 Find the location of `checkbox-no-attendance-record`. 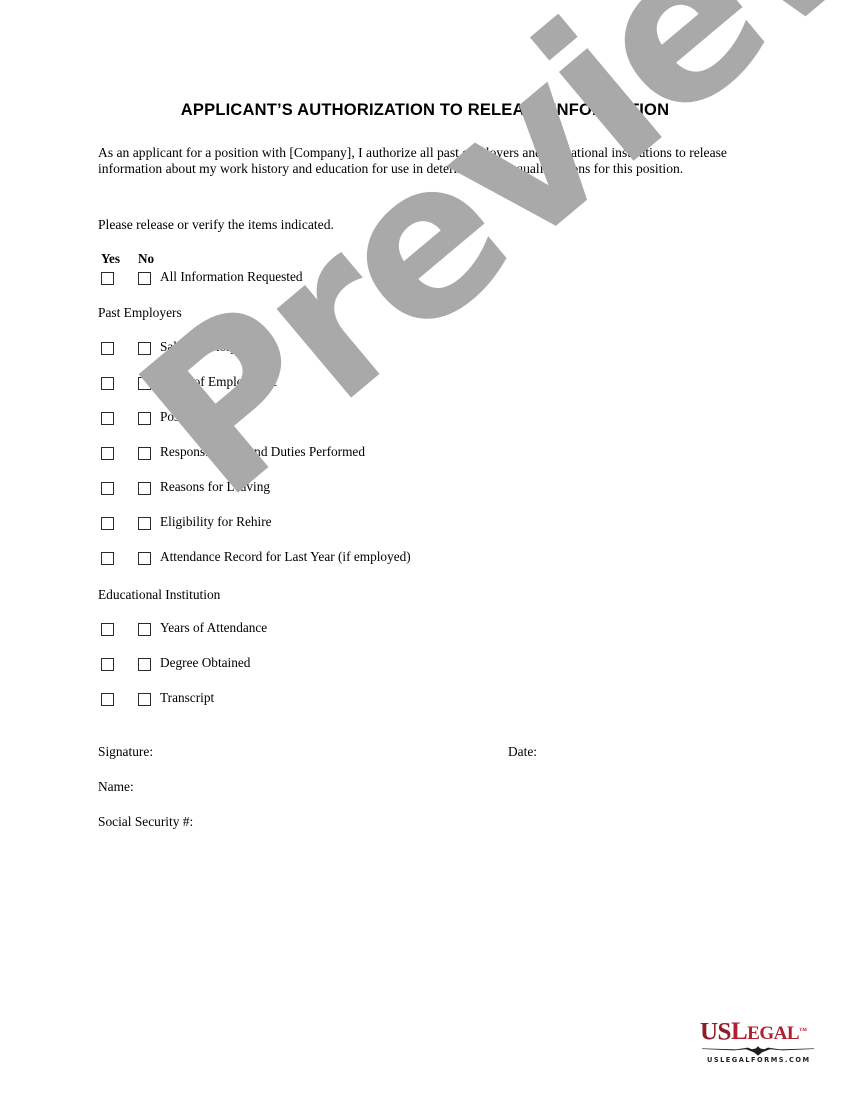

checkbox-no-attendance-record is located at coordinates (144, 558).